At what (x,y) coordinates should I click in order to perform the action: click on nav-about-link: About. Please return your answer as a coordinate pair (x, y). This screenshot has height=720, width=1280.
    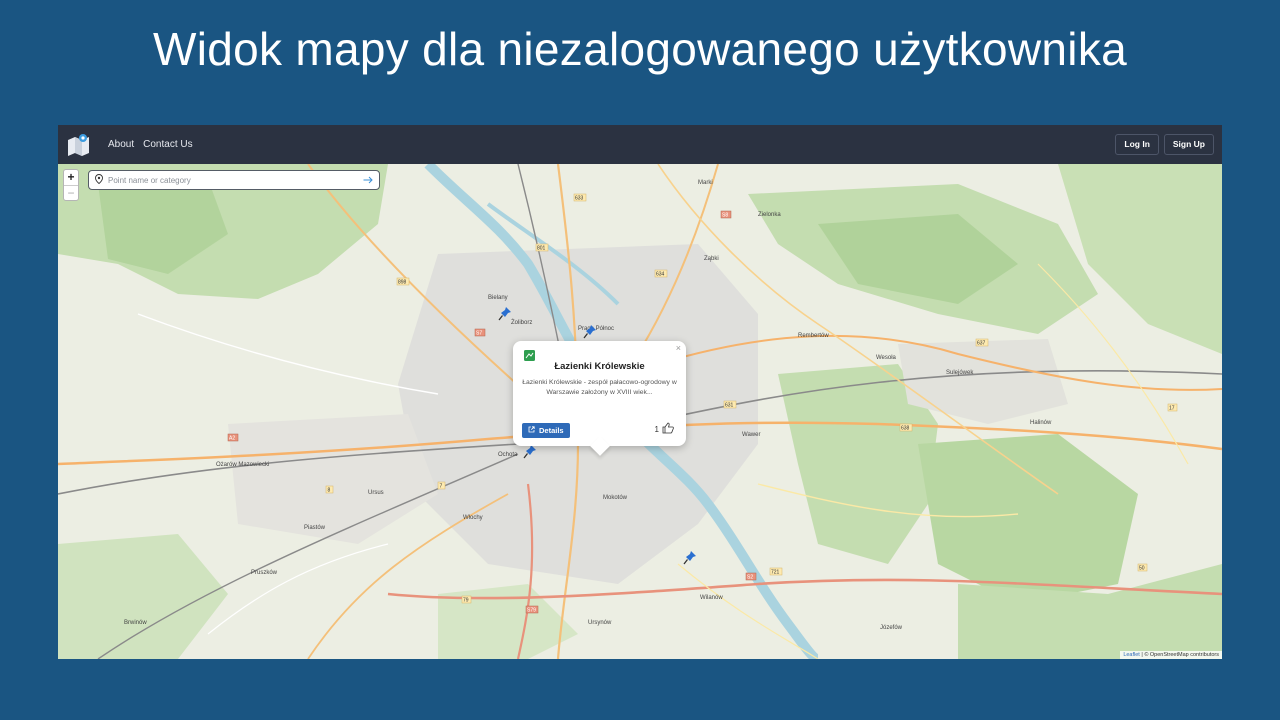
    Looking at the image, I should click on (121, 144).